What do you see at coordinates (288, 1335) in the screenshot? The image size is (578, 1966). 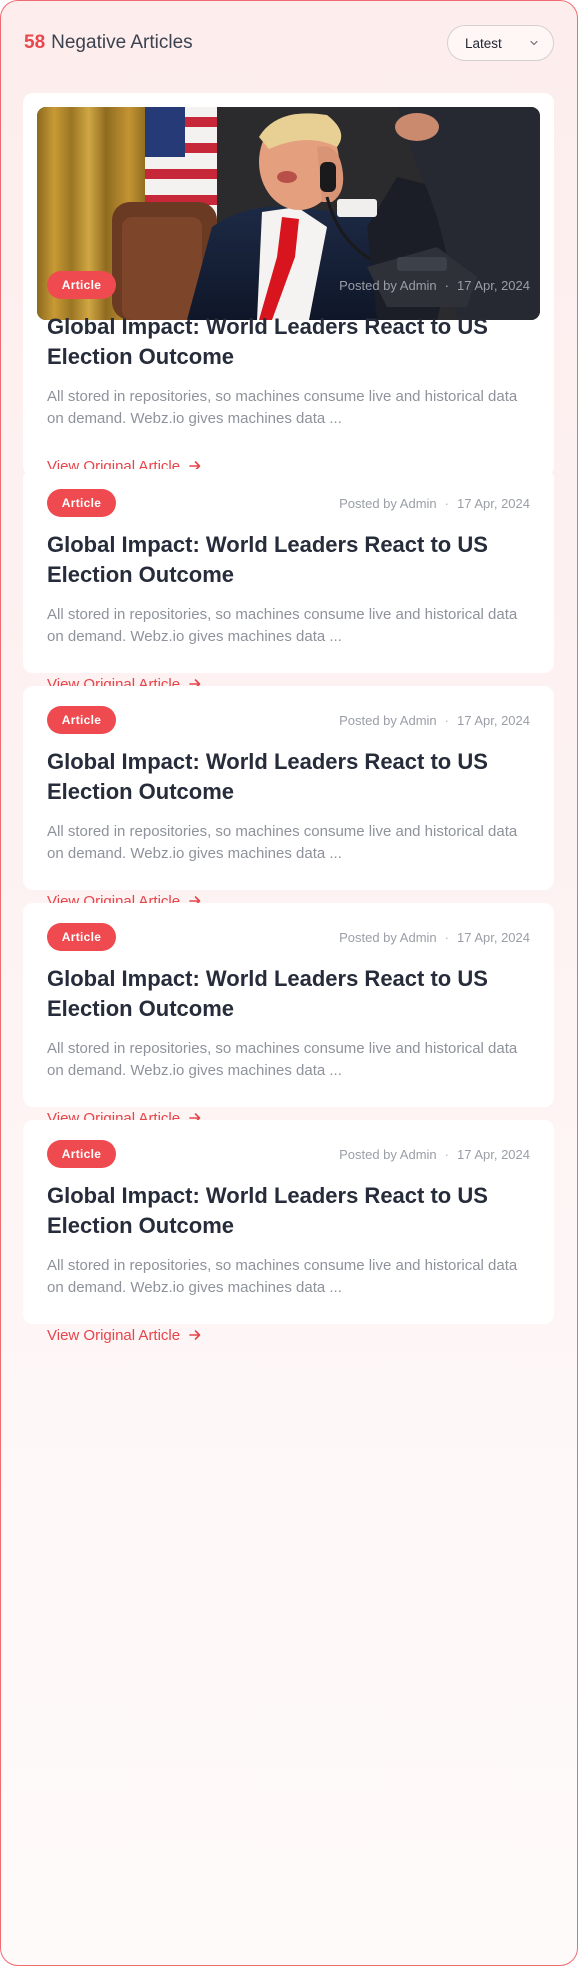 I see `view-original-article-link: View Original Article` at bounding box center [288, 1335].